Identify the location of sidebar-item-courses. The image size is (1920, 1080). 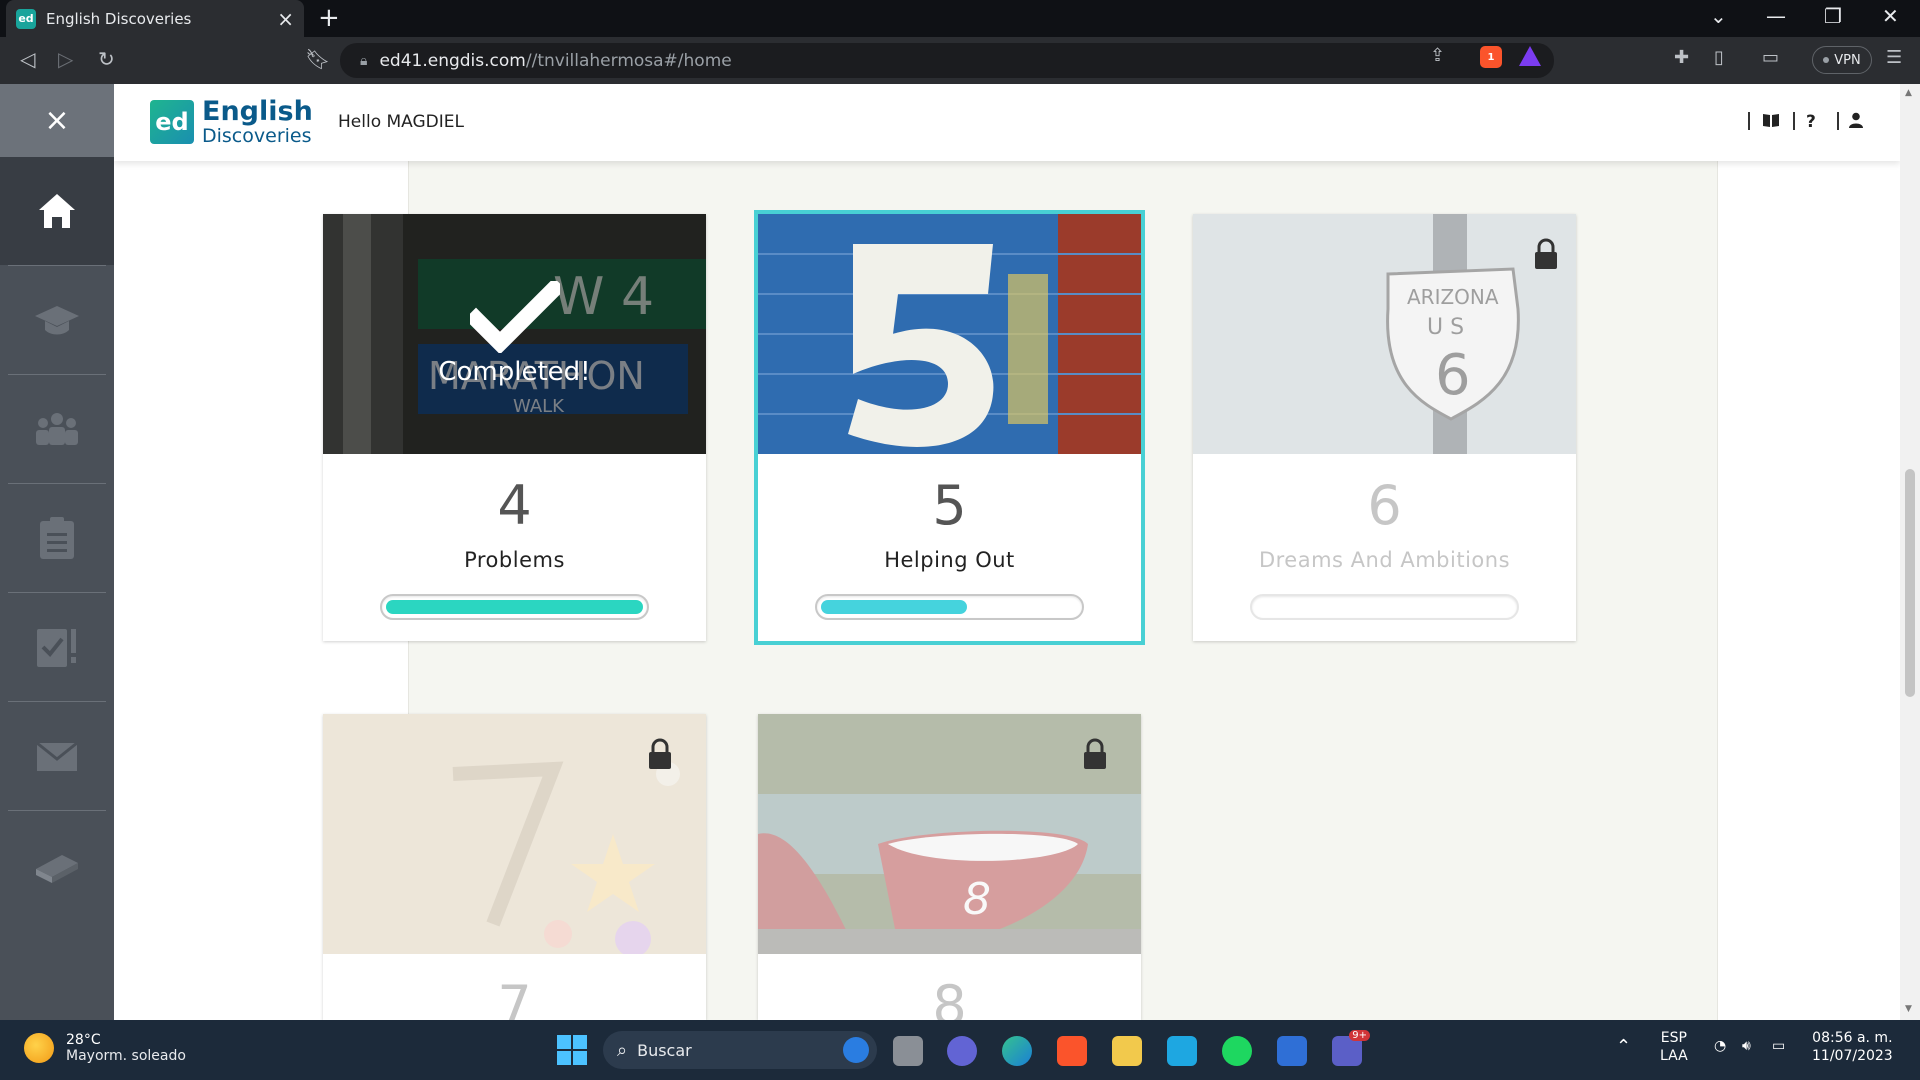
(57, 320).